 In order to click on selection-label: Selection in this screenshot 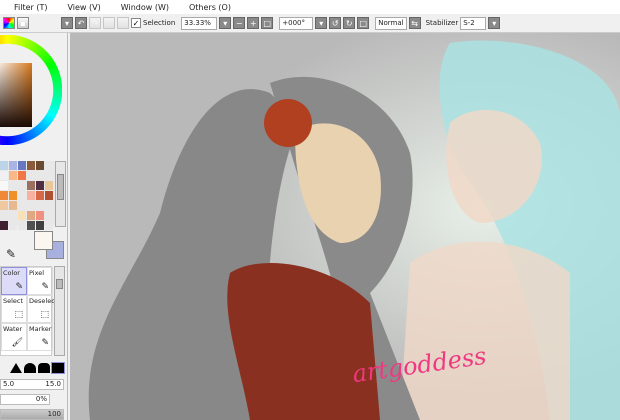, I will do `click(159, 23)`.